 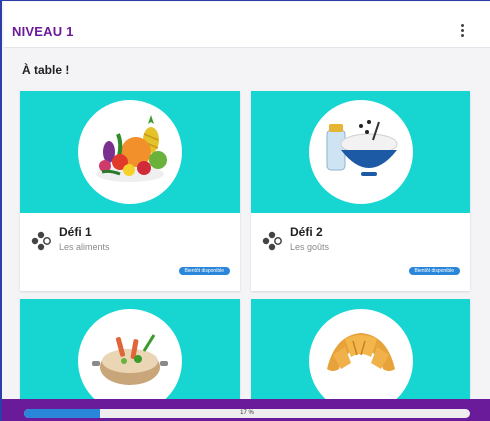 I want to click on bottom-progress-bar: 17 %, so click(x=246, y=410).